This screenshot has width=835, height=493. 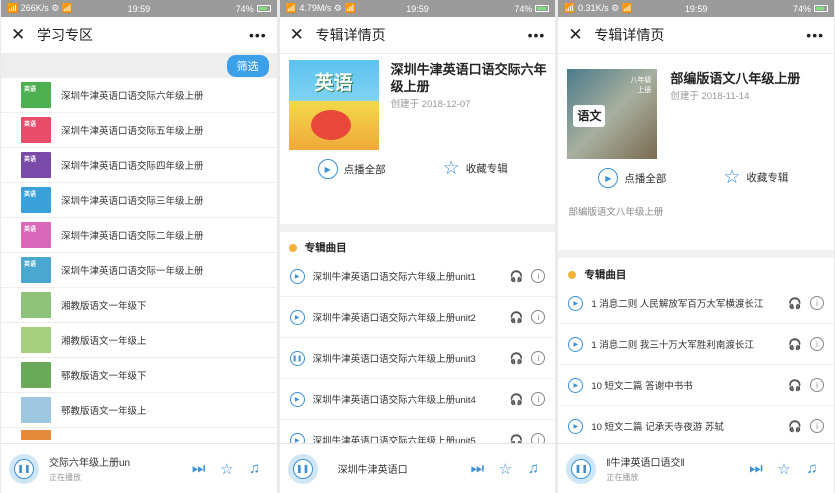 I want to click on list-item-label: 鄂教版语文一年级下, so click(x=104, y=376).